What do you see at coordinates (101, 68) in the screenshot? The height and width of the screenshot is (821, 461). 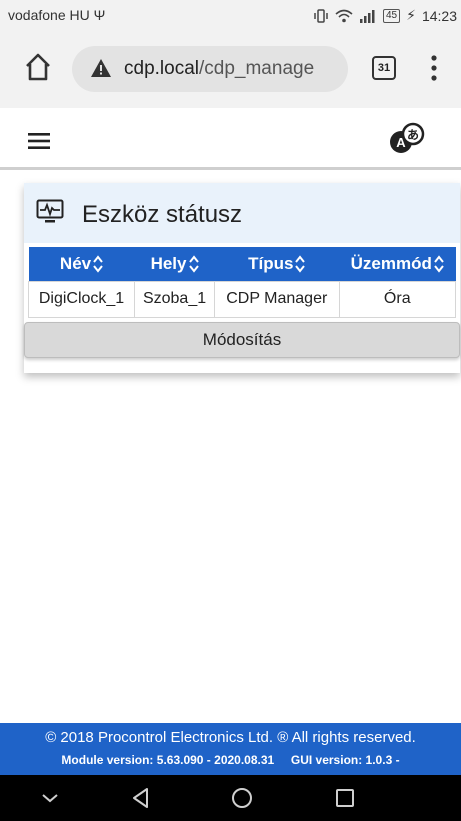 I see `warning-icon` at bounding box center [101, 68].